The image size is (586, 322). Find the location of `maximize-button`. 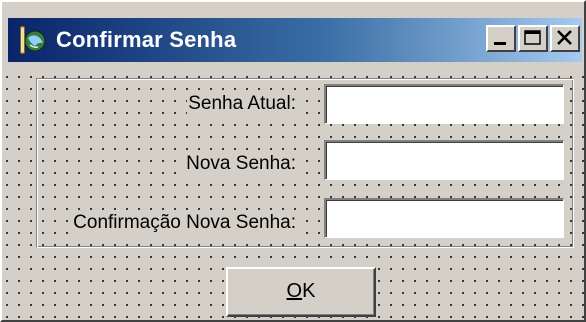

maximize-button is located at coordinates (533, 38).